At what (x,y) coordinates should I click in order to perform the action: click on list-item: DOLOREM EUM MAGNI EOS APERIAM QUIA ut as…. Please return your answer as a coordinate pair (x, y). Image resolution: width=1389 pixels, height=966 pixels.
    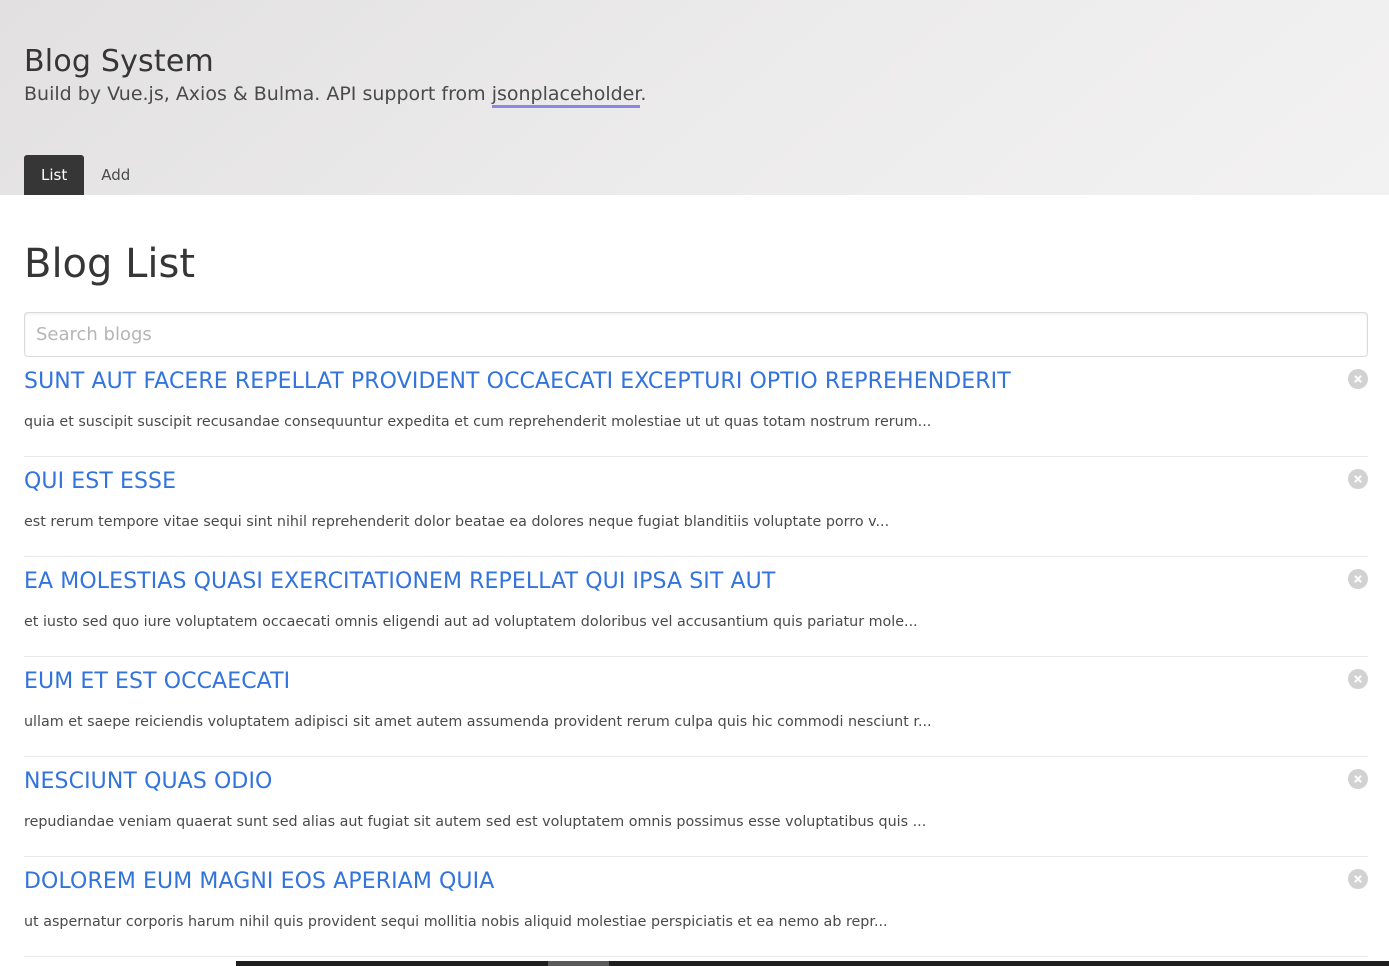
    Looking at the image, I should click on (696, 907).